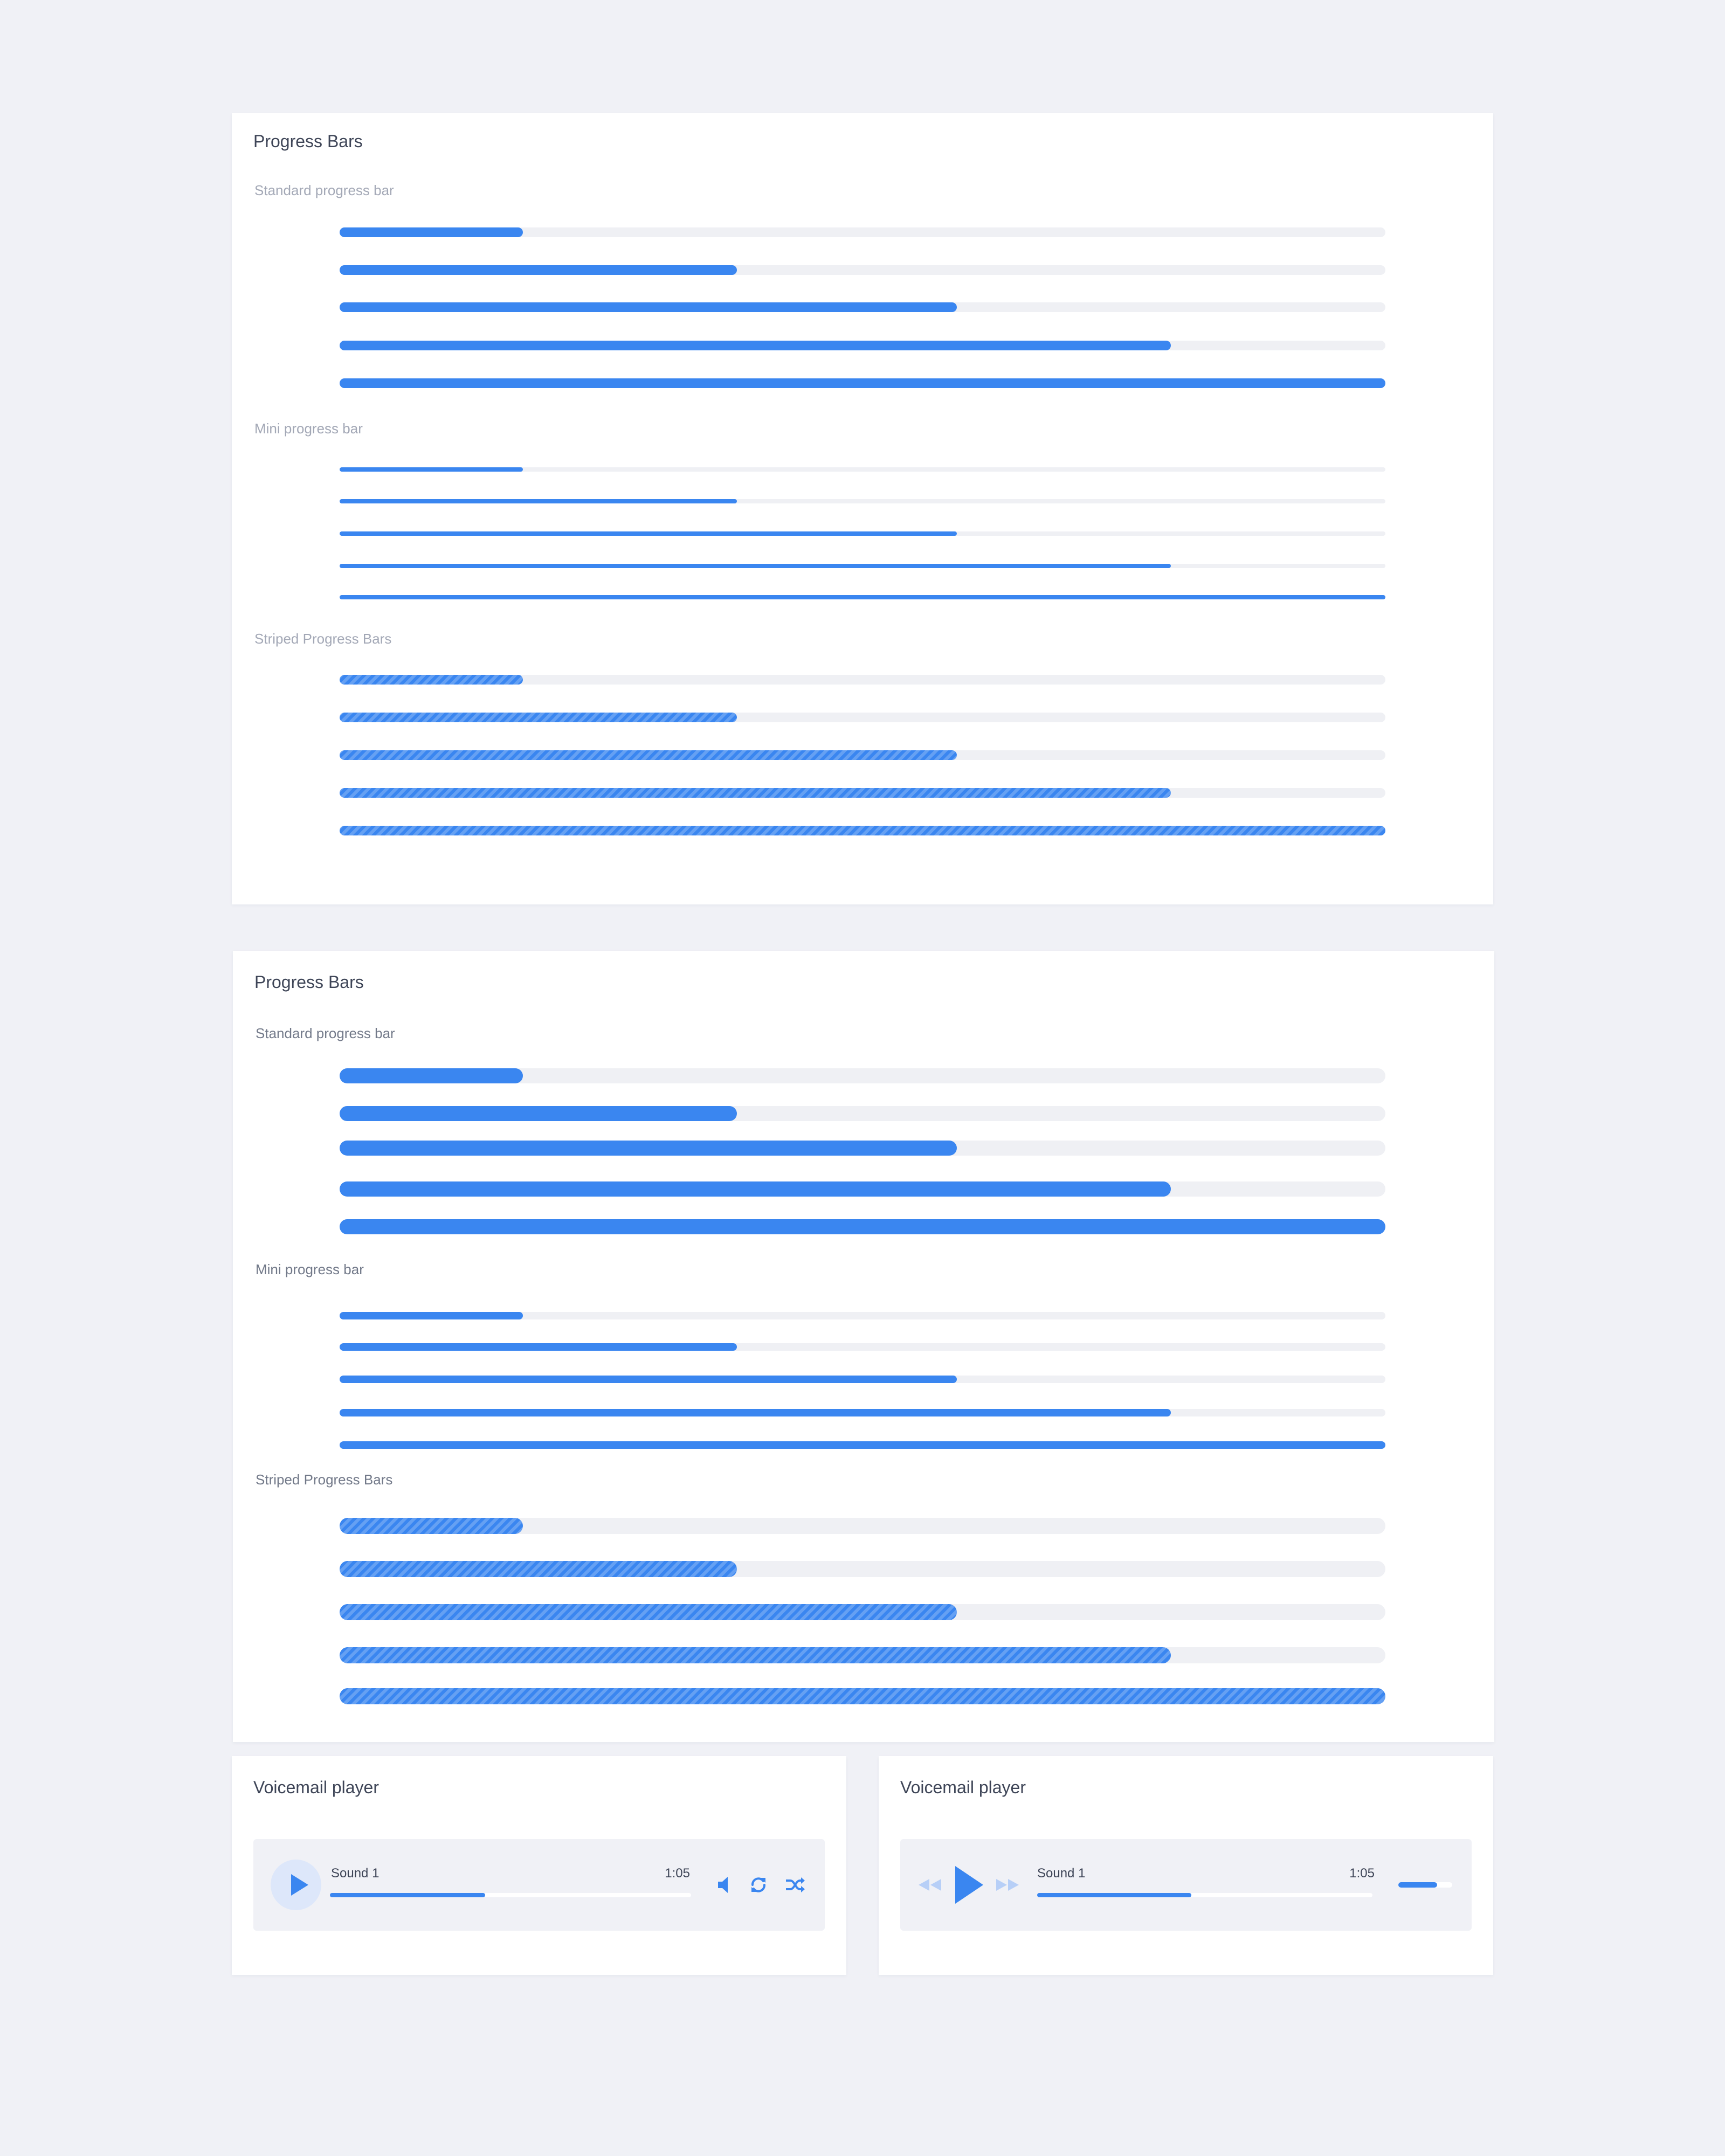 This screenshot has width=1725, height=2156. I want to click on rewind-icon, so click(930, 1885).